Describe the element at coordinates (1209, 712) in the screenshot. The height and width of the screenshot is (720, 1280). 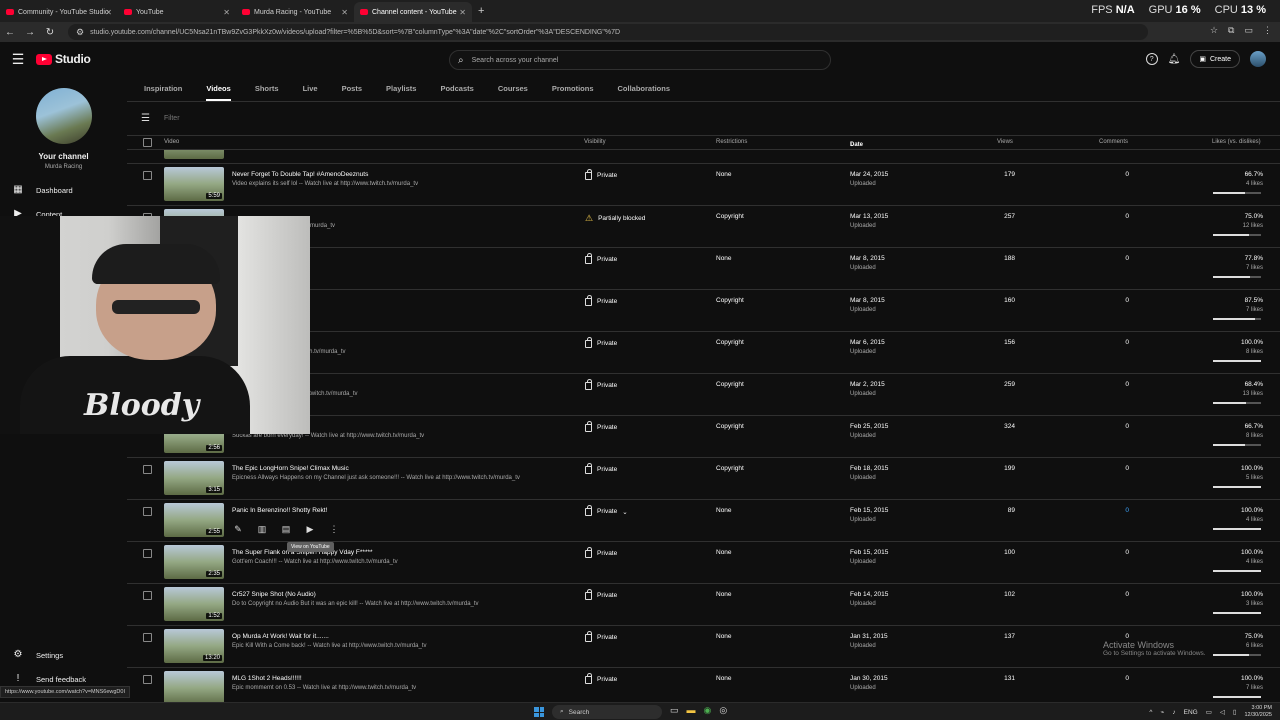
I see `display-icon: ▭` at that location.